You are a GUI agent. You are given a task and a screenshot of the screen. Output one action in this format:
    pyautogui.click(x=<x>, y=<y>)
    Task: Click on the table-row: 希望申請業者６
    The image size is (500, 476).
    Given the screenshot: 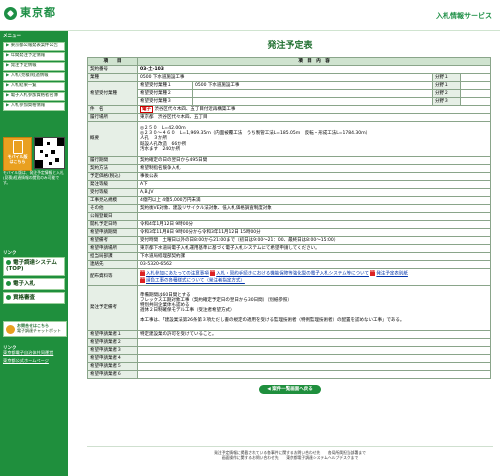 What is the action you would take?
    pyautogui.click(x=289, y=374)
    